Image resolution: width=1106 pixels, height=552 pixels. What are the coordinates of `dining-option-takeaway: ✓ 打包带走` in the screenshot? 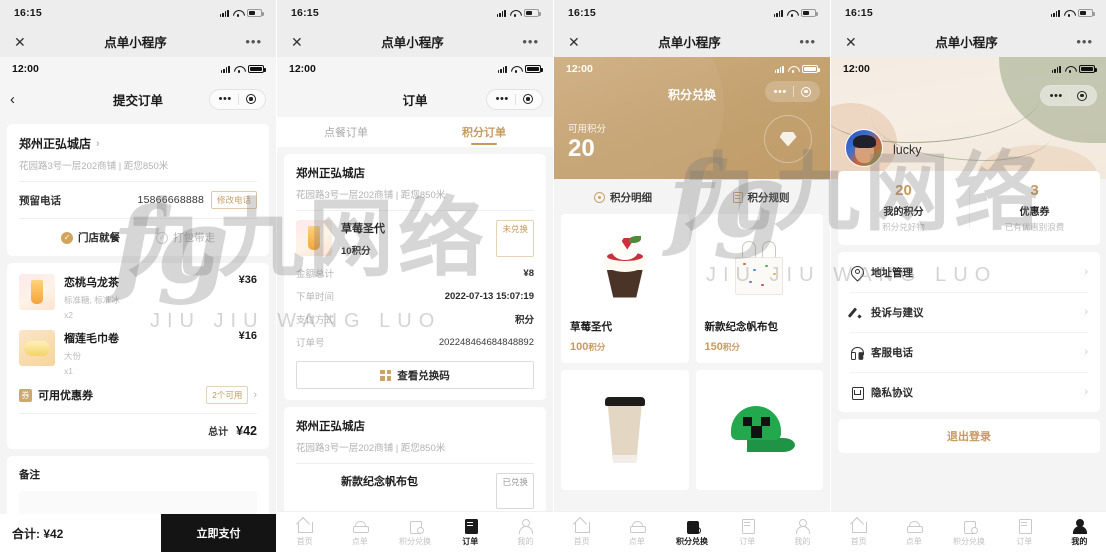 It's located at (185, 237).